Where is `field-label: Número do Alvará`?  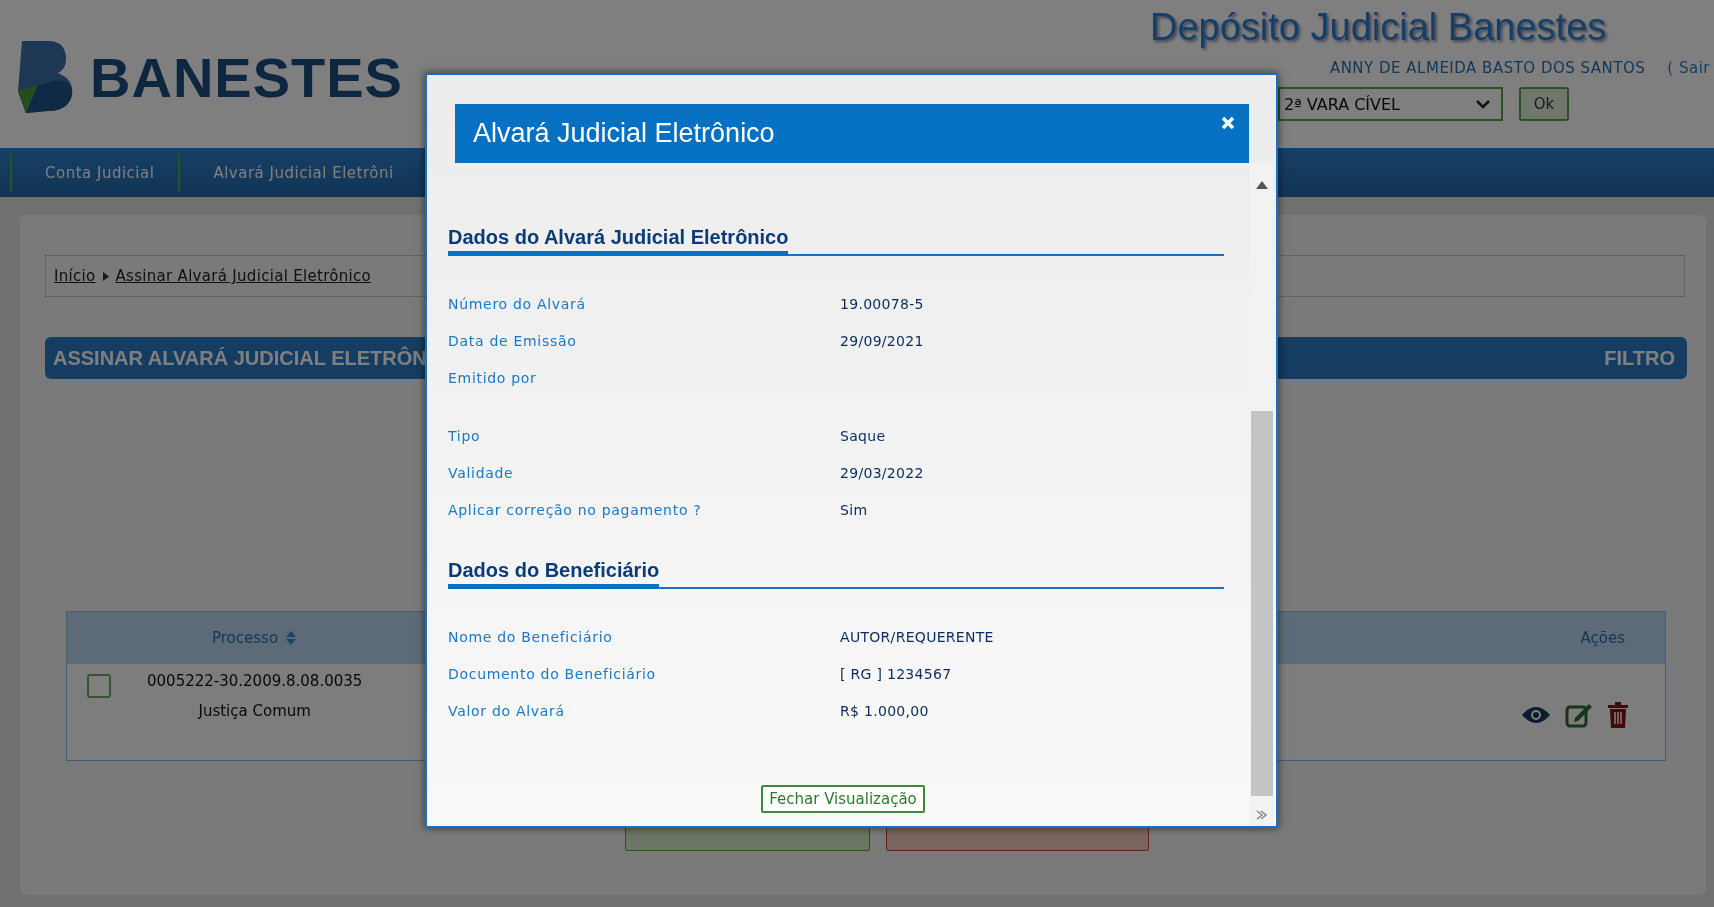 field-label: Número do Alvará is located at coordinates (517, 304).